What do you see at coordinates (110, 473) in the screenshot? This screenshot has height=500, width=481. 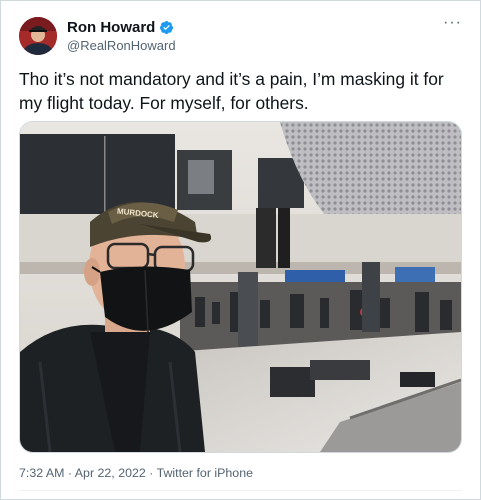 I see `tweet-date: Apr 22, 2022` at bounding box center [110, 473].